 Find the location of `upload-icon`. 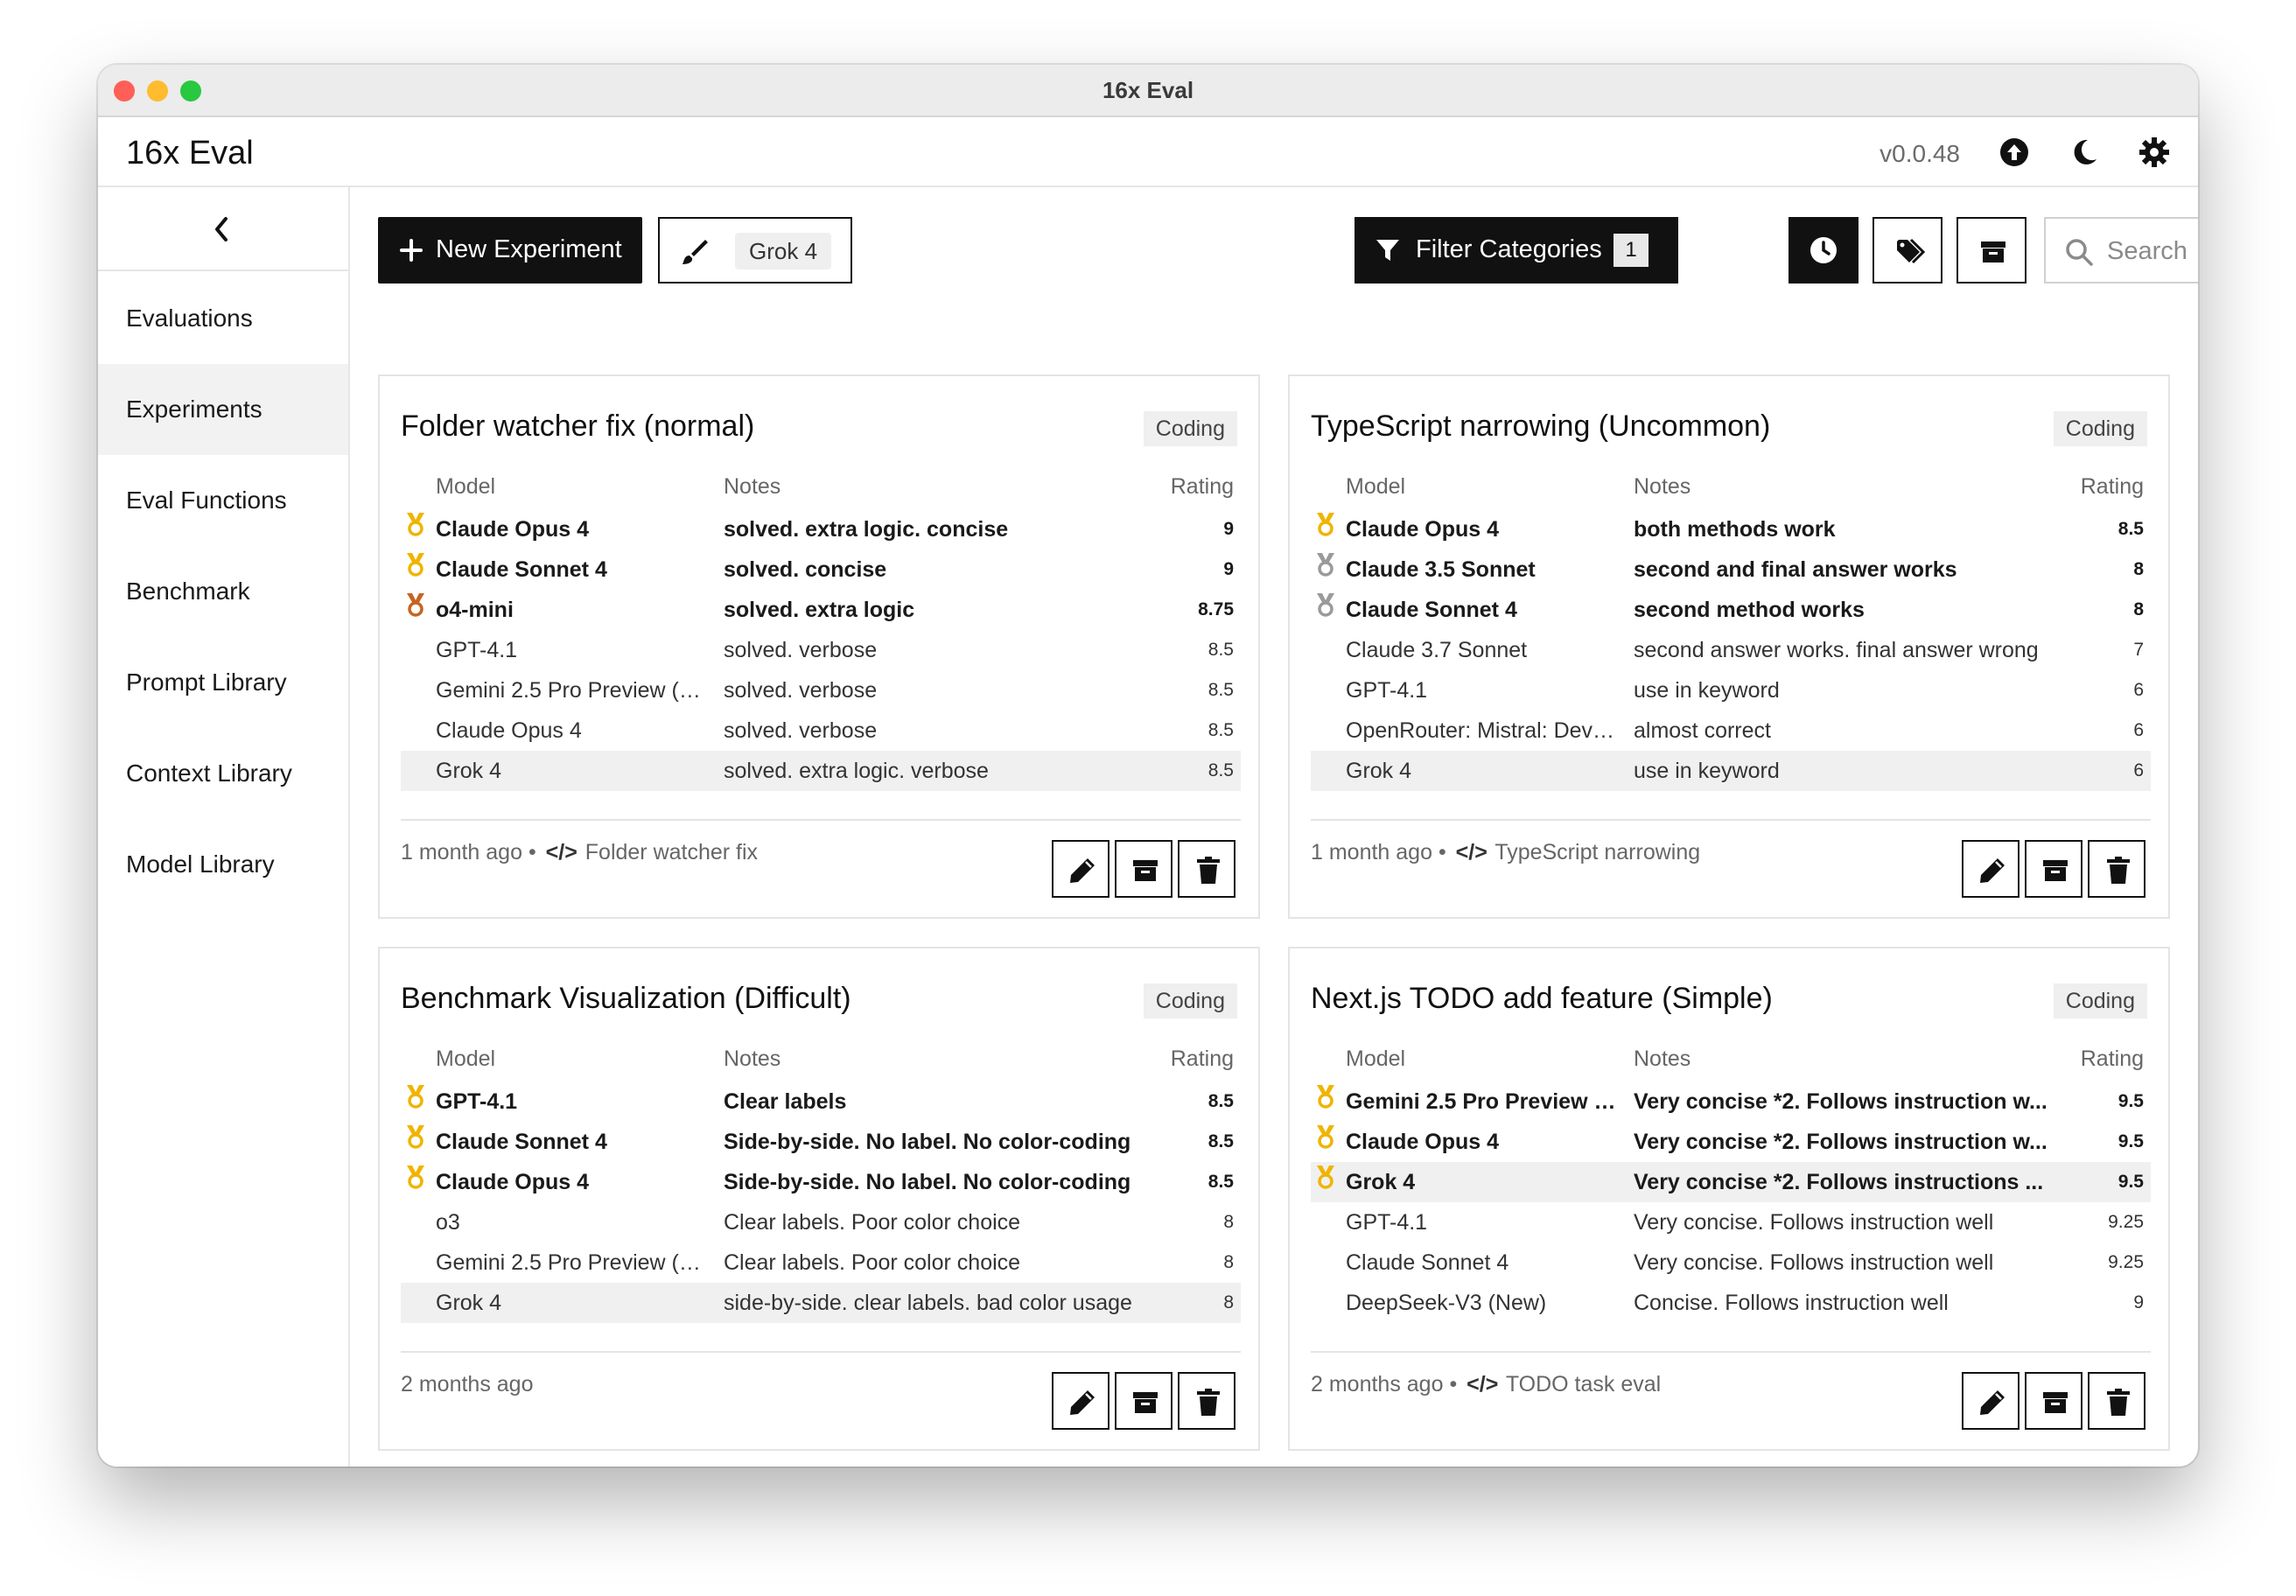

upload-icon is located at coordinates (2014, 152).